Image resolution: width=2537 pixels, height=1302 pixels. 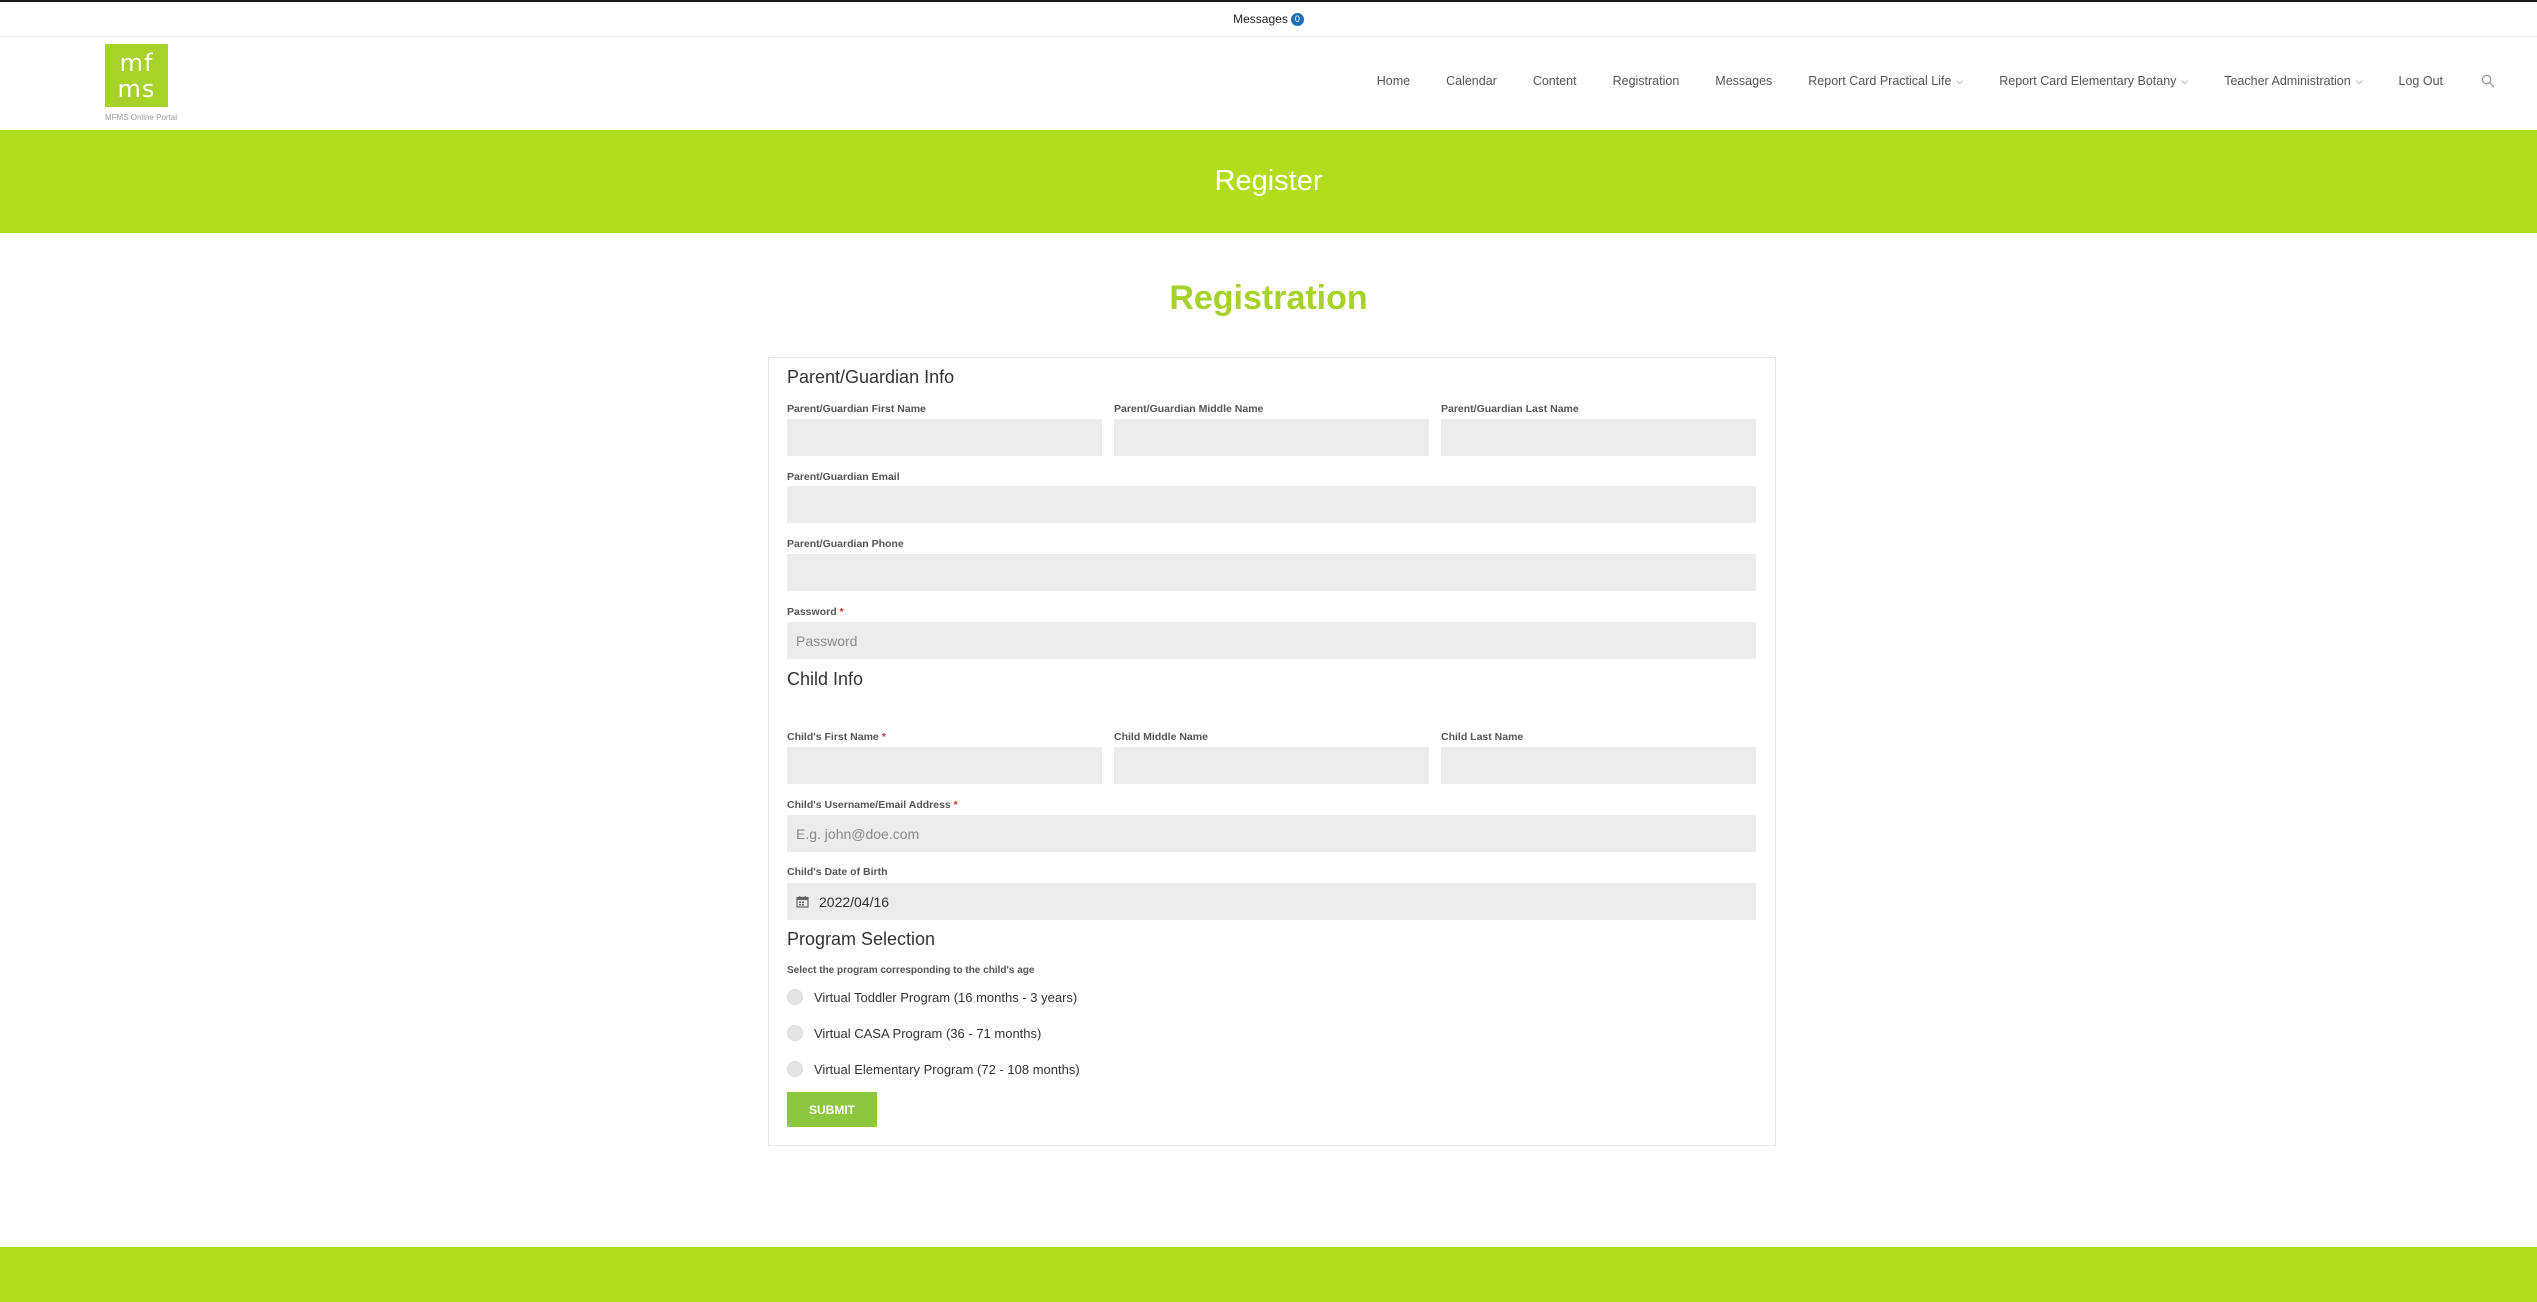 I want to click on page-title: Registration, so click(x=1268, y=298).